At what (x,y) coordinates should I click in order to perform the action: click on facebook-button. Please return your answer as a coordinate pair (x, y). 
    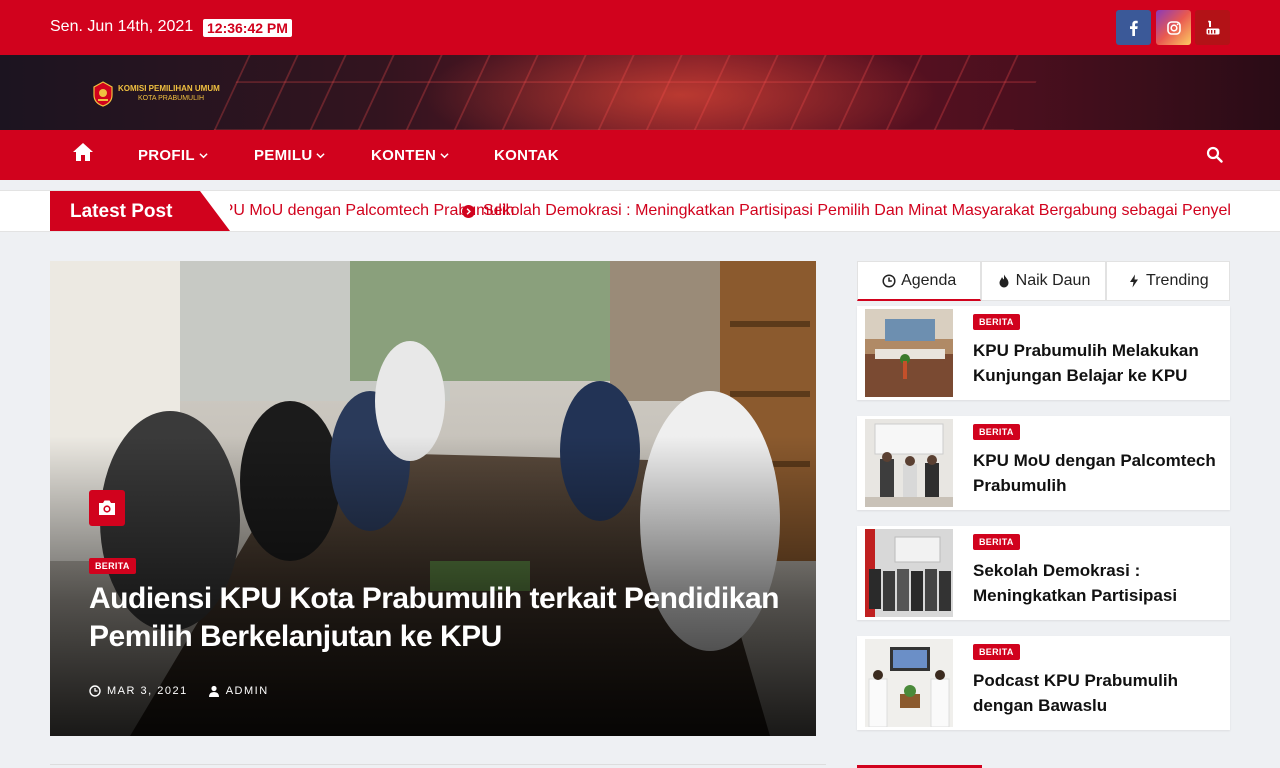
    Looking at the image, I should click on (1133, 27).